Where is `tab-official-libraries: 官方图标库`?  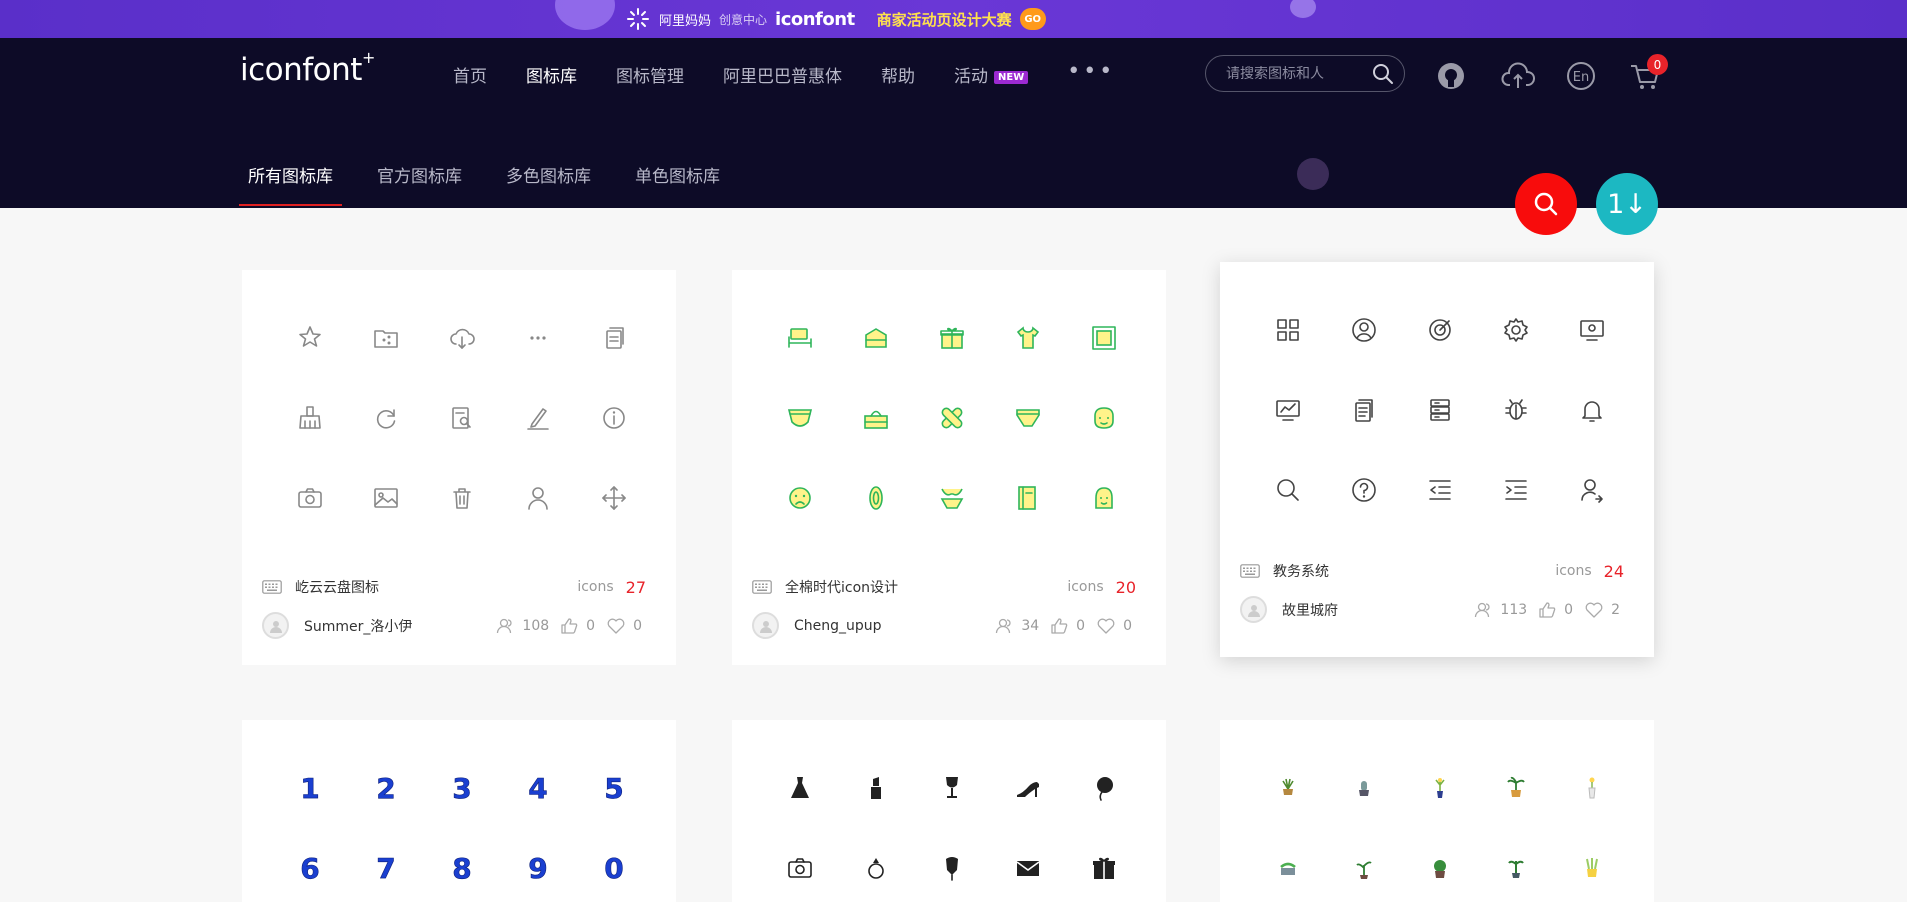 tab-official-libraries: 官方图标库 is located at coordinates (419, 181).